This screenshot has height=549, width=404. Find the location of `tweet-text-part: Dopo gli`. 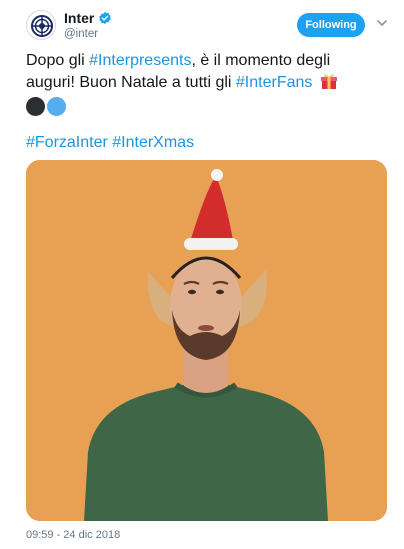

tweet-text-part: Dopo gli is located at coordinates (58, 60).